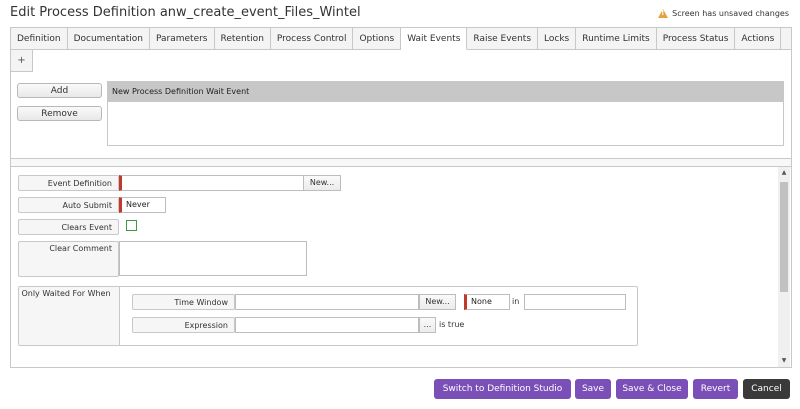 The image size is (800, 409). Describe the element at coordinates (183, 325) in the screenshot. I see `expression-label: Expression` at that location.